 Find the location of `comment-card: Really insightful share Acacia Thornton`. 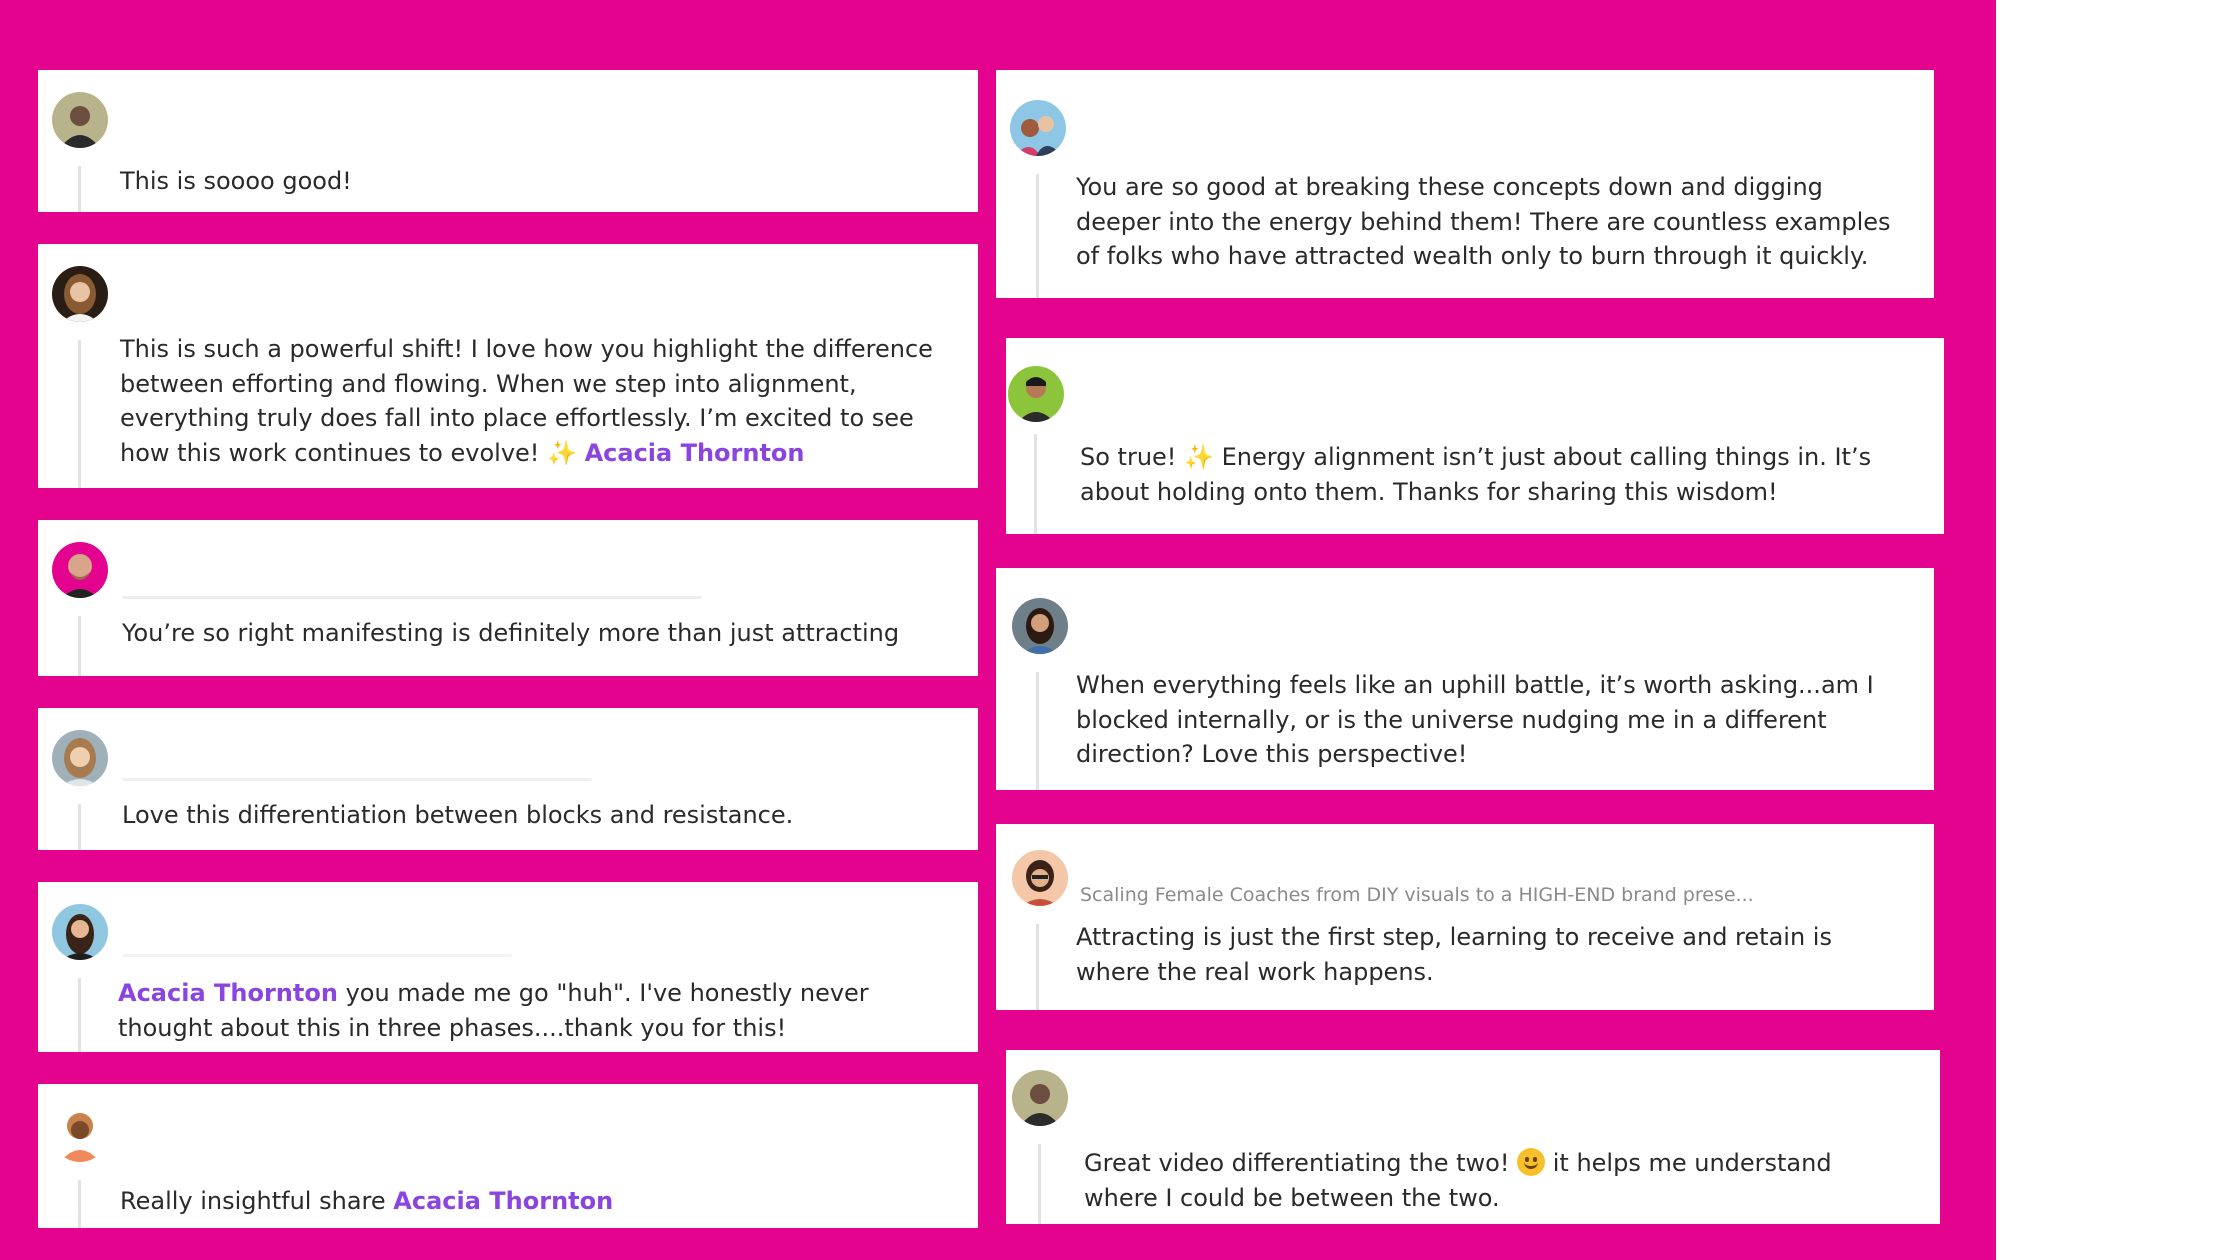

comment-card: Really insightful share Acacia Thornton is located at coordinates (508, 1156).